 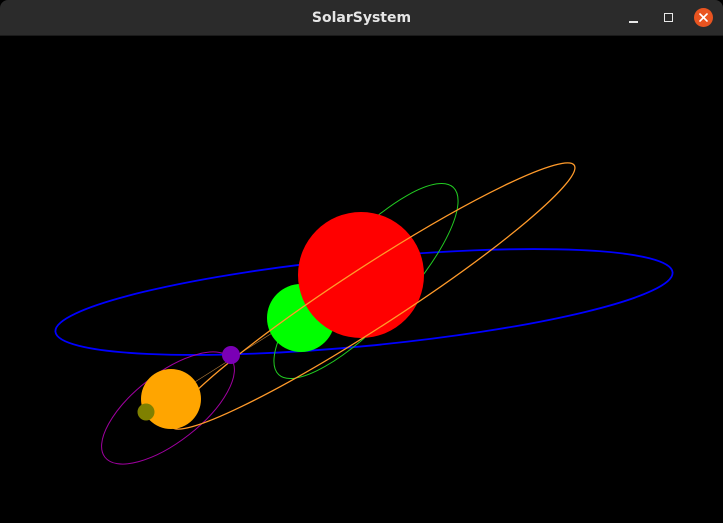 What do you see at coordinates (146, 412) in the screenshot?
I see `moon-olive` at bounding box center [146, 412].